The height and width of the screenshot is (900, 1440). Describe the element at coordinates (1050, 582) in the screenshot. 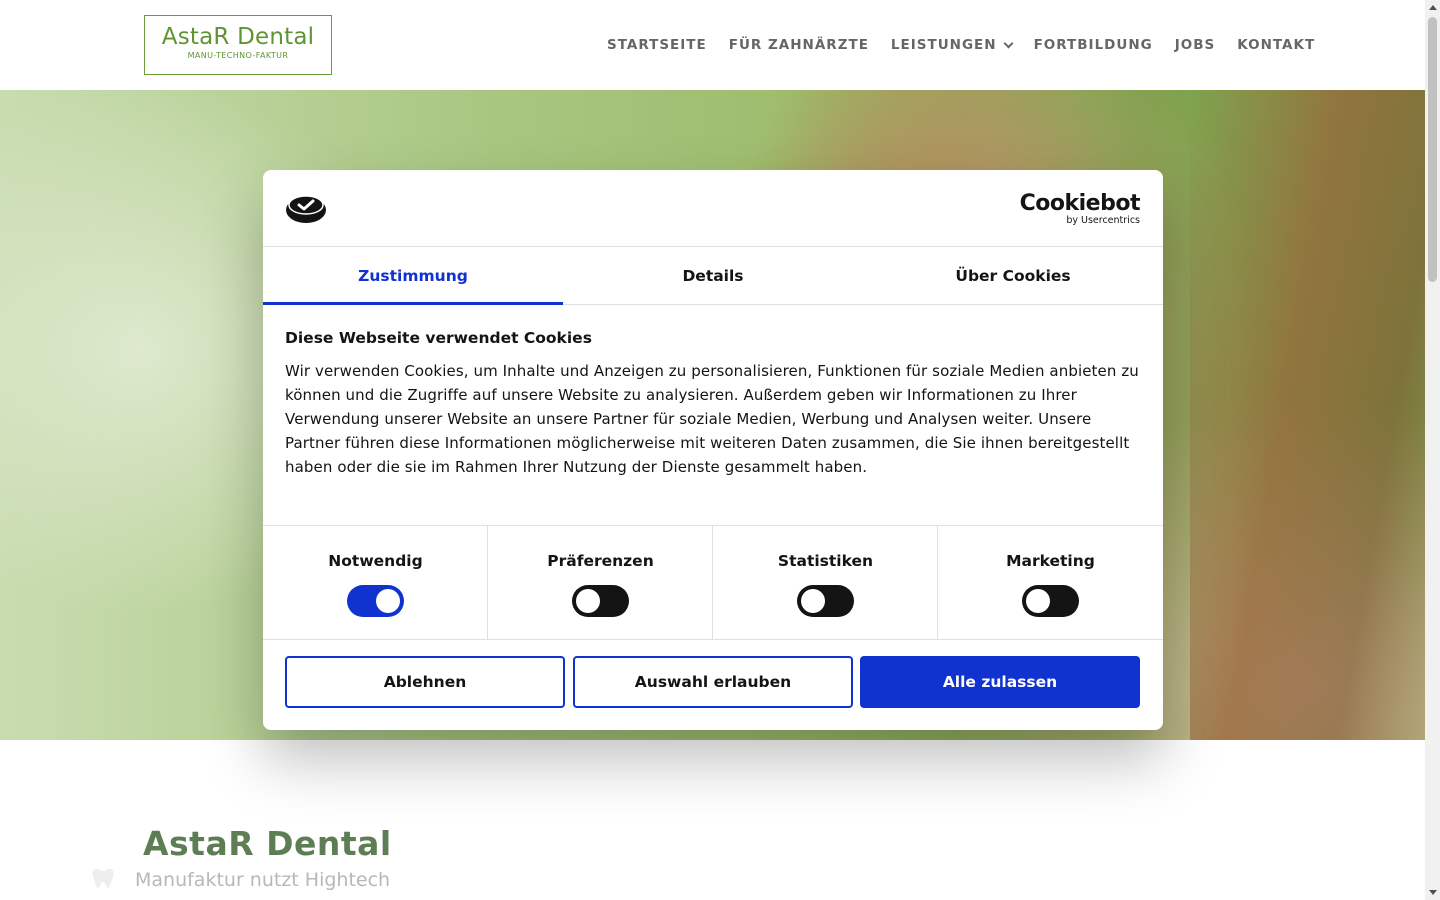

I see `category-marketing: Marketing` at that location.